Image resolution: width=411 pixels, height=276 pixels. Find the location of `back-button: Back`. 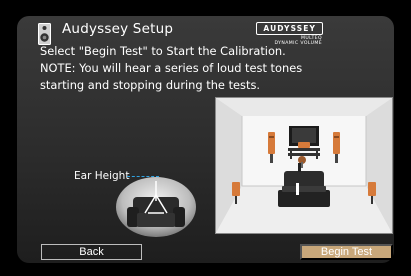

back-button: Back is located at coordinates (91, 252).